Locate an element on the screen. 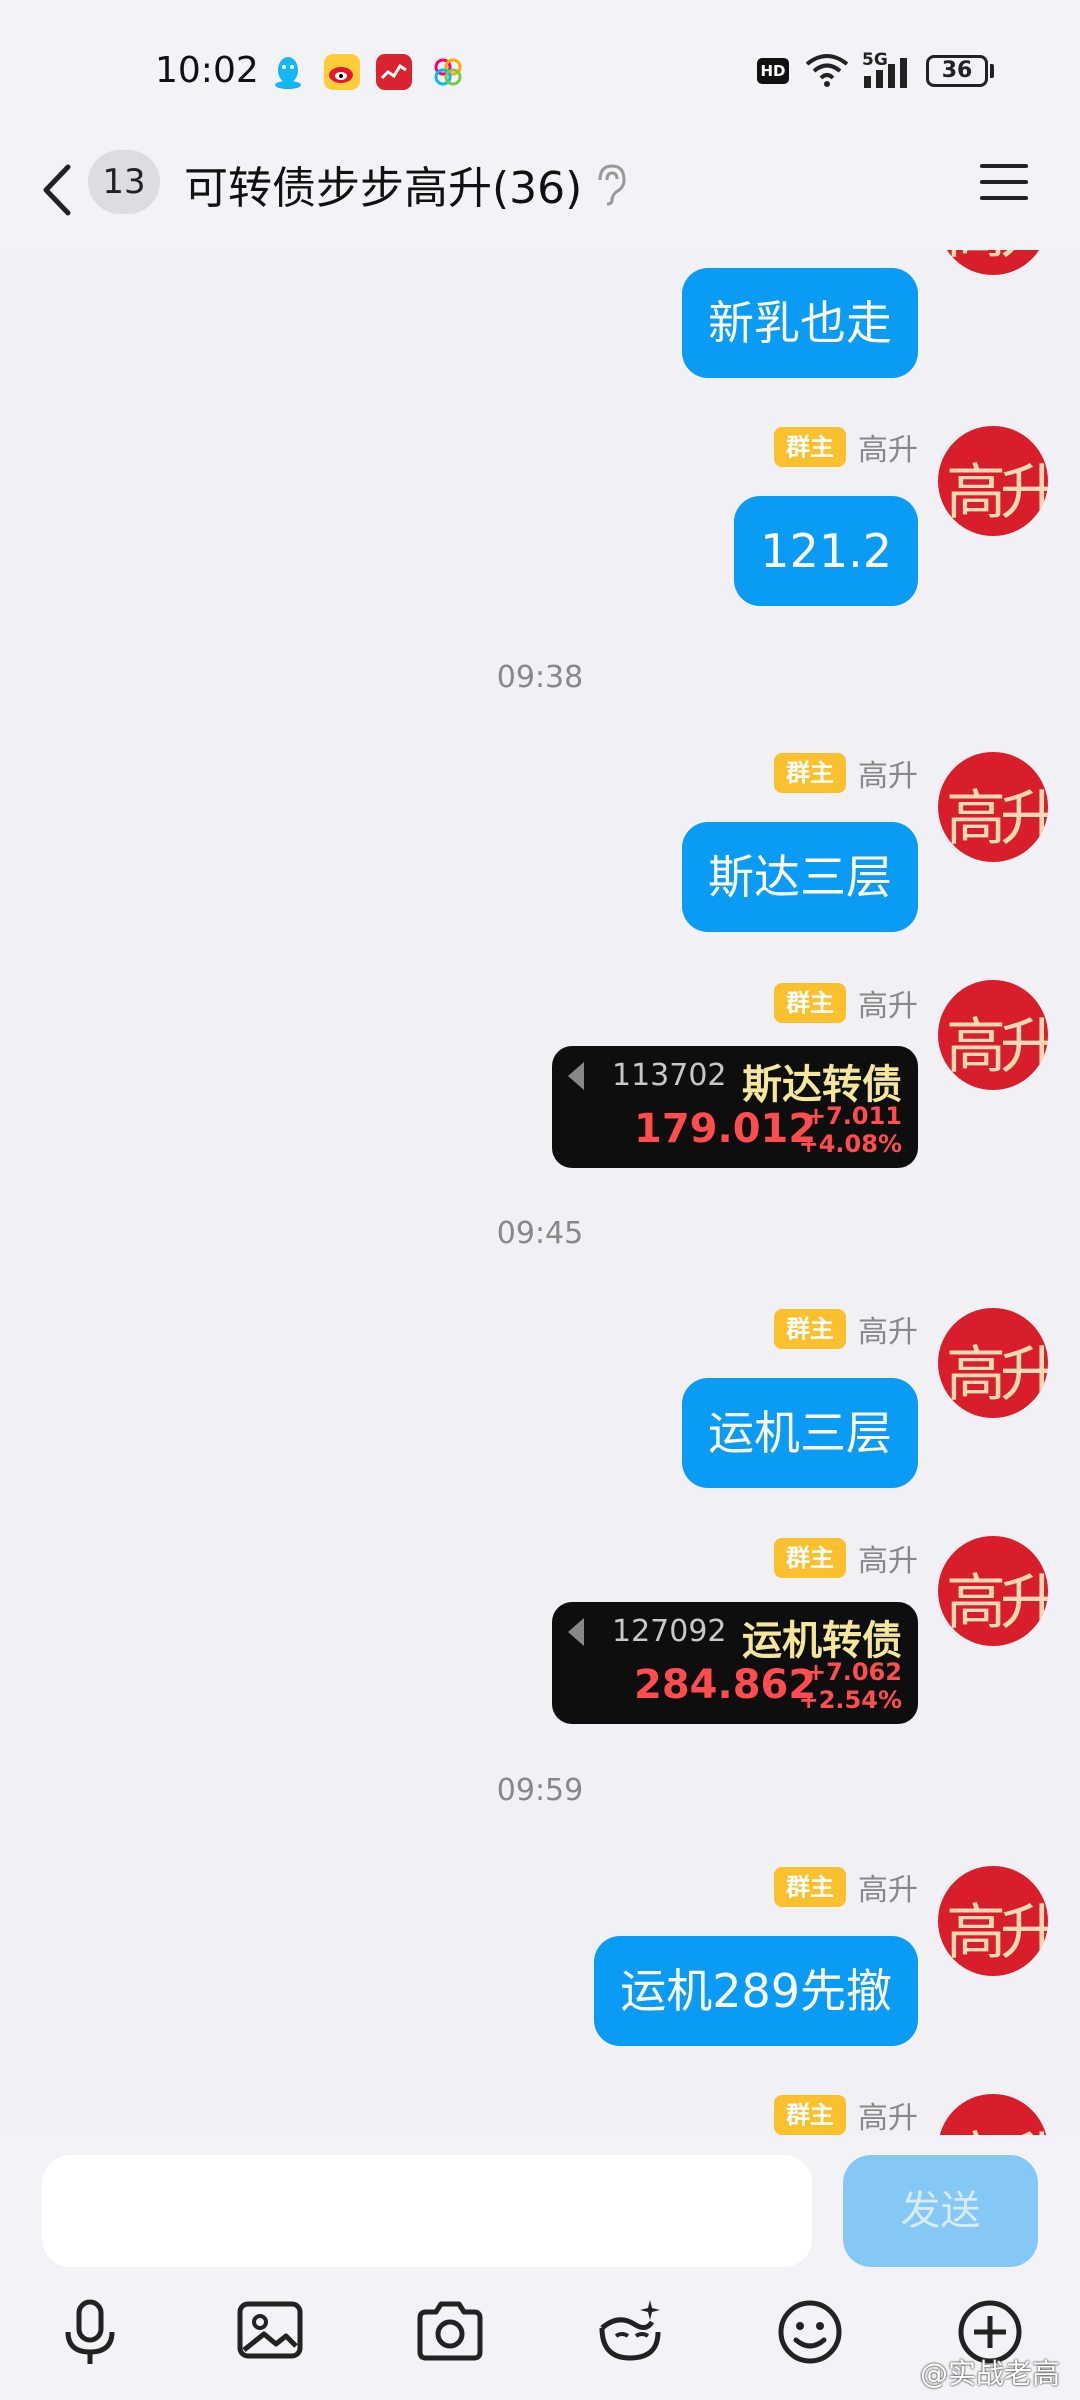  menu-button is located at coordinates (1004, 182).